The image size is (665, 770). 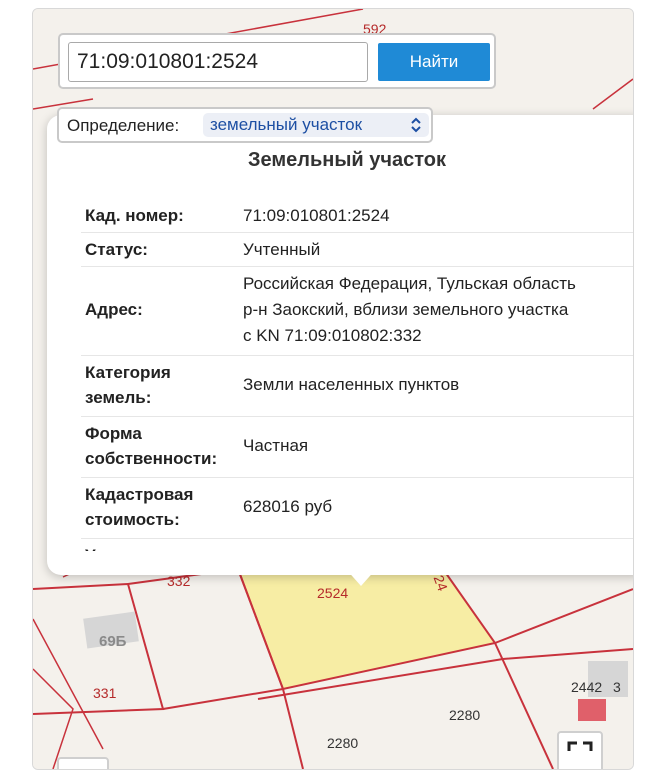 What do you see at coordinates (163, 507) in the screenshot?
I see `info-label: Кадастровая стоимость:` at bounding box center [163, 507].